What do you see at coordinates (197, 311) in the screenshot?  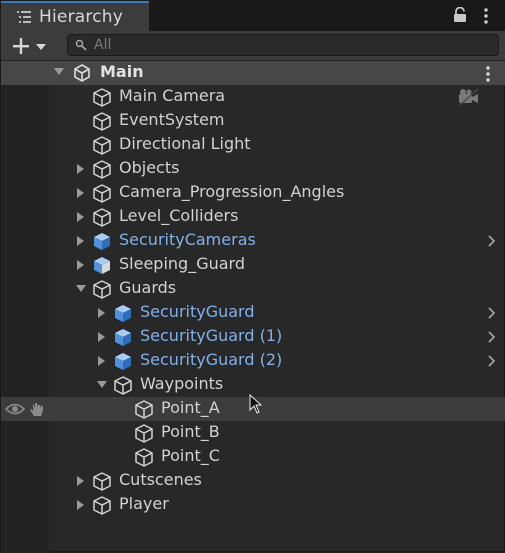 I see `row-label: SecurityGuard` at bounding box center [197, 311].